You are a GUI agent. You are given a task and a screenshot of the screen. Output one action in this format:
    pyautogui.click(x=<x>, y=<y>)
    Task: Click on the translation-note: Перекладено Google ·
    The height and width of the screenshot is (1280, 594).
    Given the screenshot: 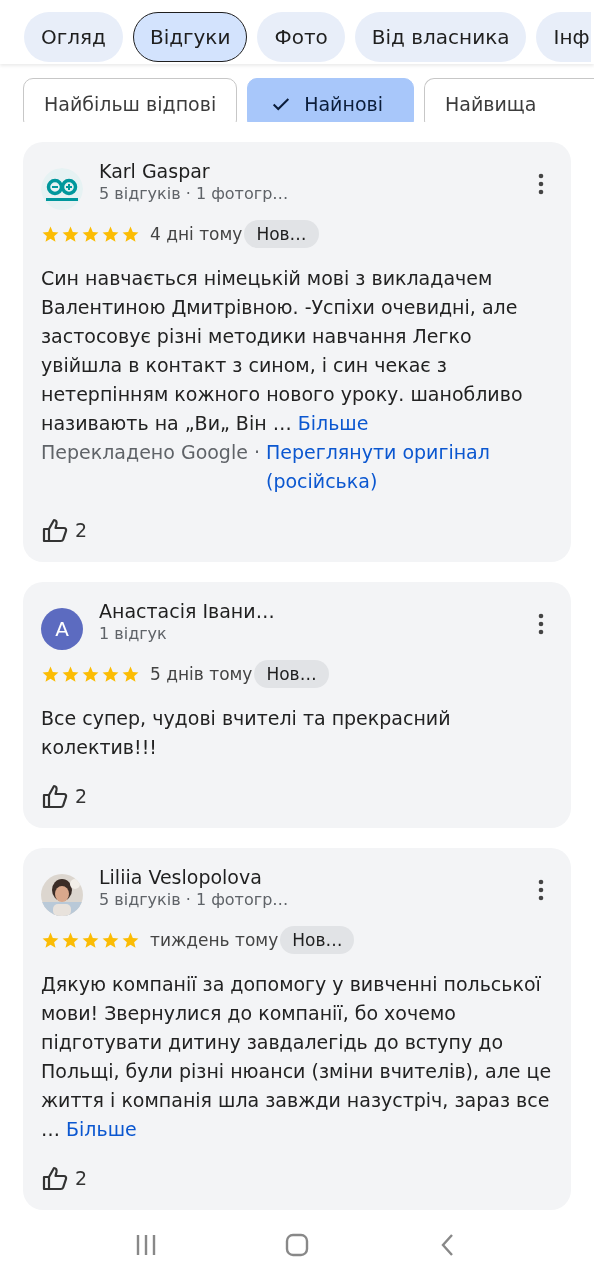 What is the action you would take?
    pyautogui.click(x=150, y=452)
    